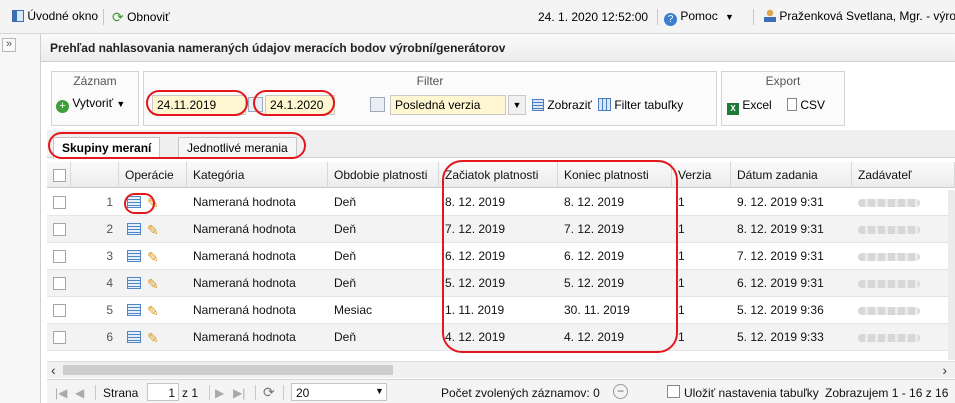  Describe the element at coordinates (18, 16) in the screenshot. I see `home-icon` at that location.